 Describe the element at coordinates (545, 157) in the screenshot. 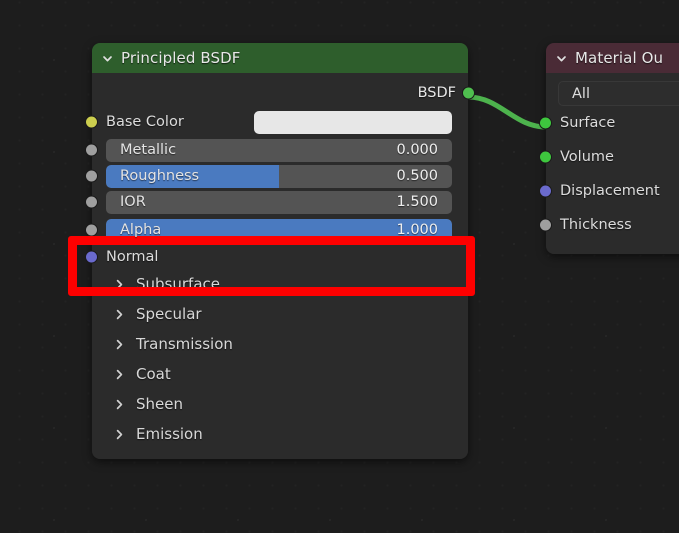

I see `socket-volume` at that location.